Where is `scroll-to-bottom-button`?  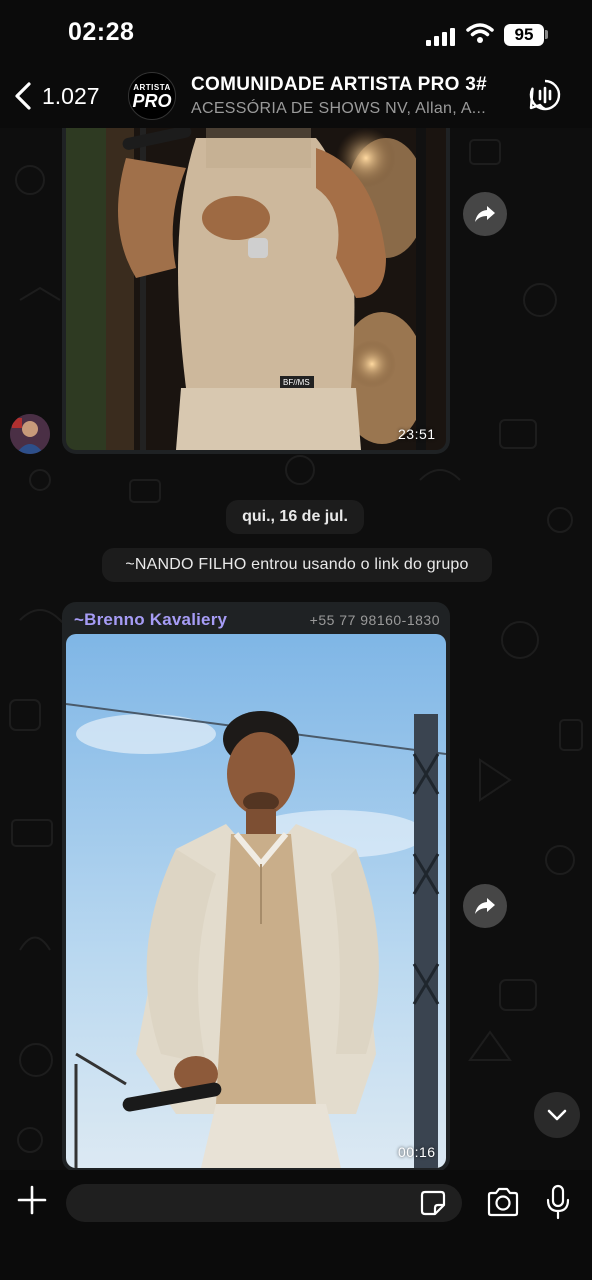 scroll-to-bottom-button is located at coordinates (557, 1115).